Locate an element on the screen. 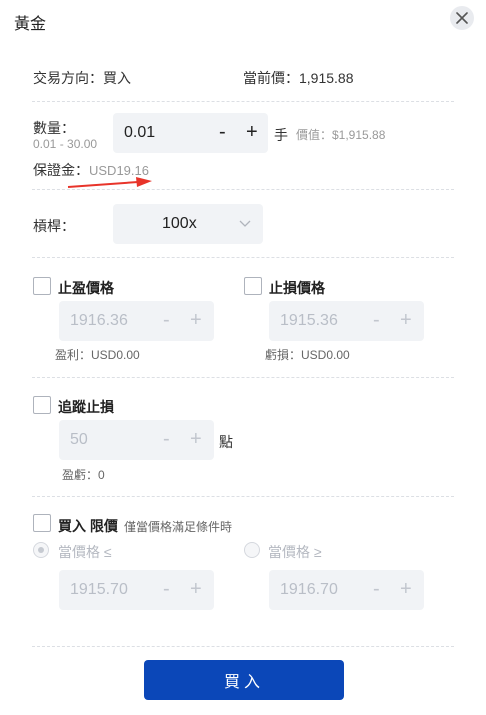  trailing-stop-label: 追蹤止損 is located at coordinates (86, 407).